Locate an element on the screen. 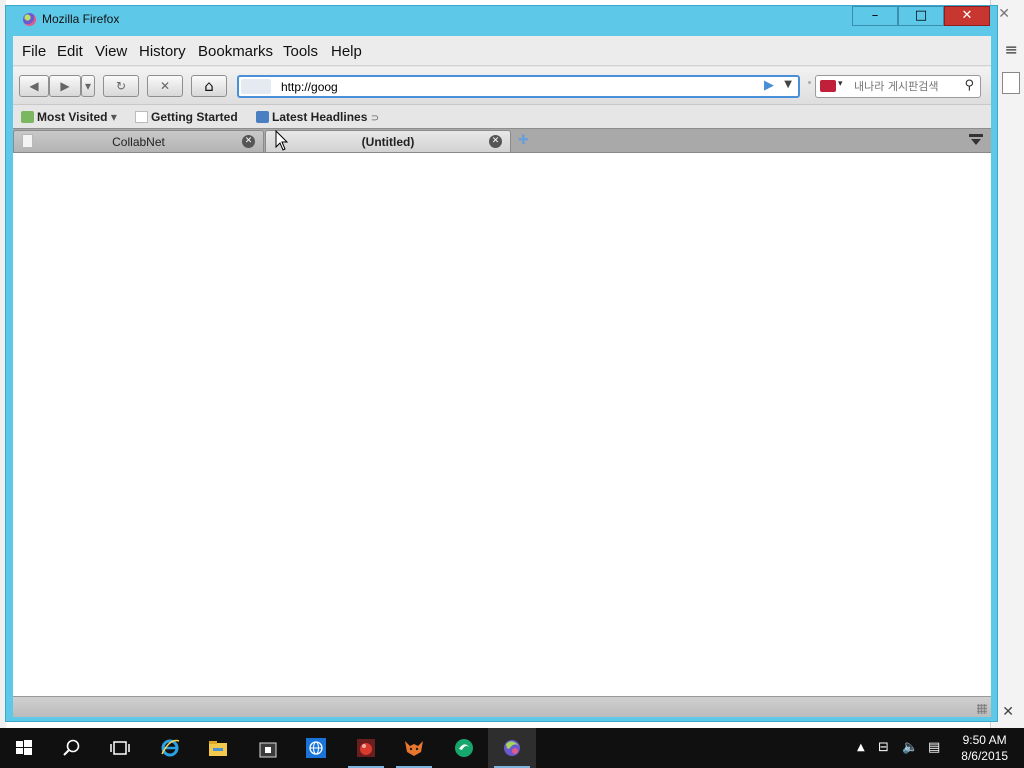  clock: 9:50 AM 8/6/2015 is located at coordinates (984, 748).